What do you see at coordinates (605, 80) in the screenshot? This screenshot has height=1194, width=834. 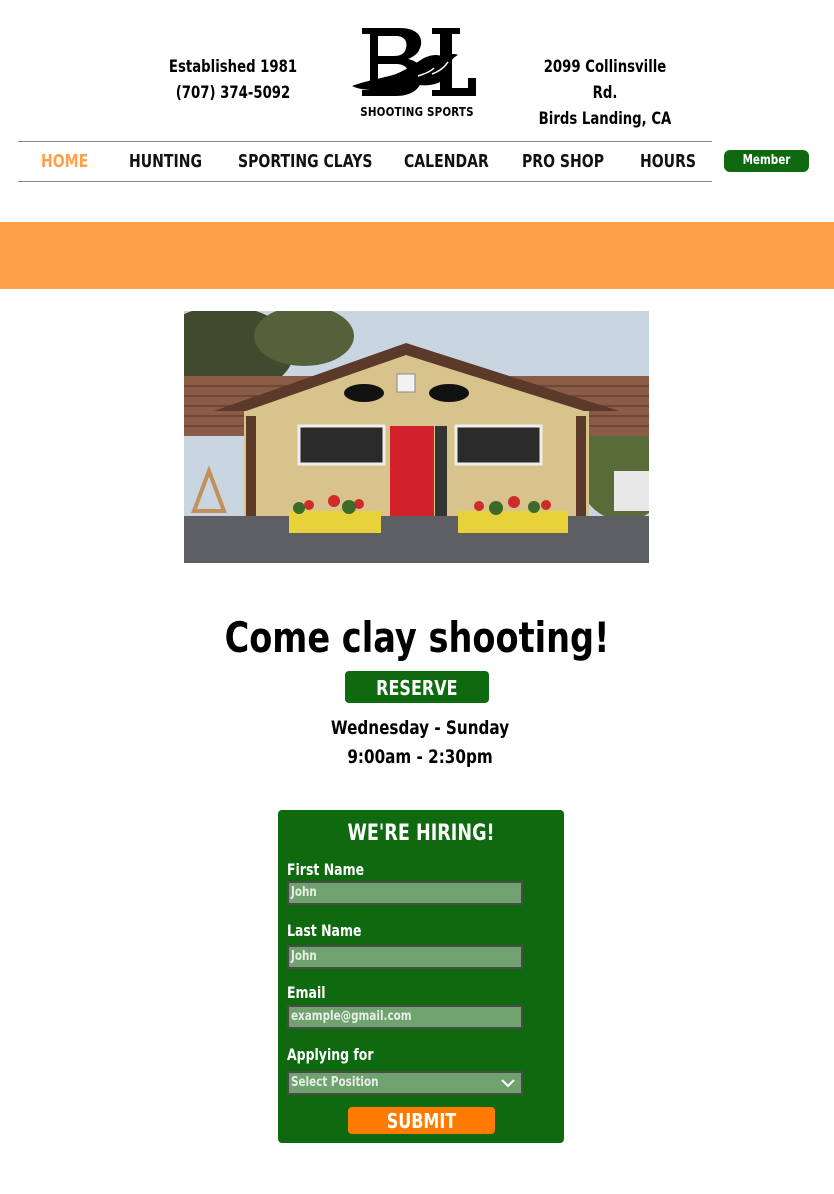 I see `address-line-1: 2099 Collinsville Rd.` at bounding box center [605, 80].